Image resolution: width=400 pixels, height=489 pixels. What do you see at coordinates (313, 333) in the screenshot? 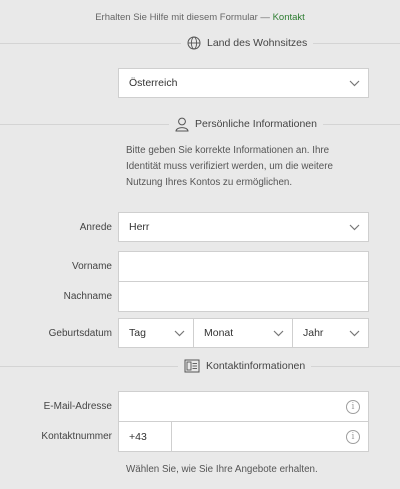
I see `birth-year-value: Jahr` at bounding box center [313, 333].